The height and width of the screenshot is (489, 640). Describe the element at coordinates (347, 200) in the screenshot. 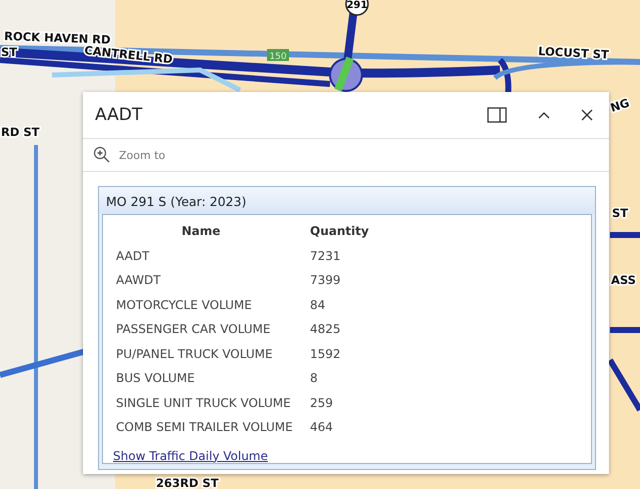

I see `section-header: MO 291 S (Year: 2023)` at that location.